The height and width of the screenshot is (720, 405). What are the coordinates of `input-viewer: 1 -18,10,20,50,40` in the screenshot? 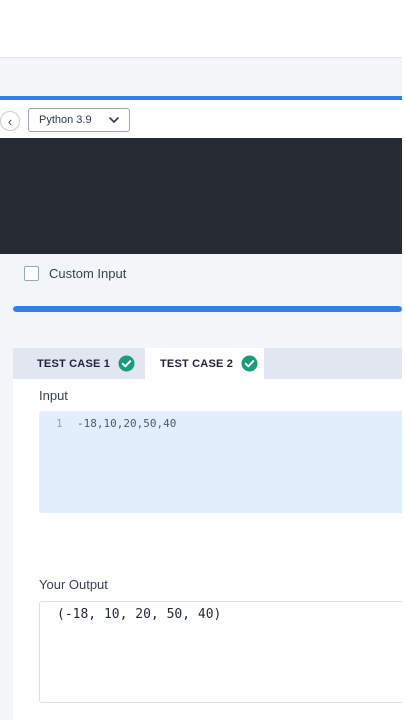 It's located at (220, 462).